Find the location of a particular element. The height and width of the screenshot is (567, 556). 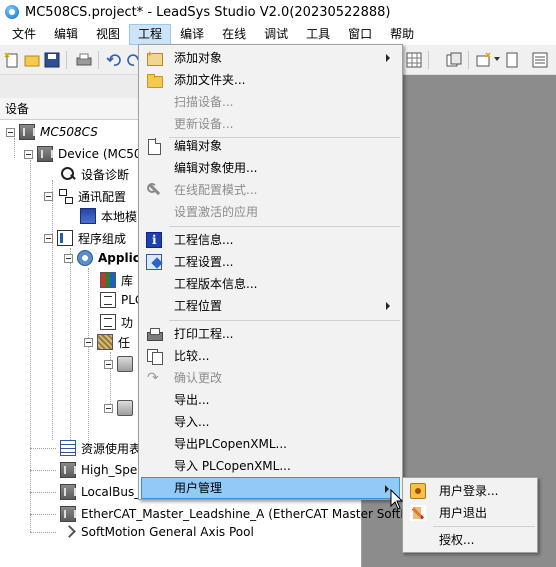

module-icon is located at coordinates (88, 216).